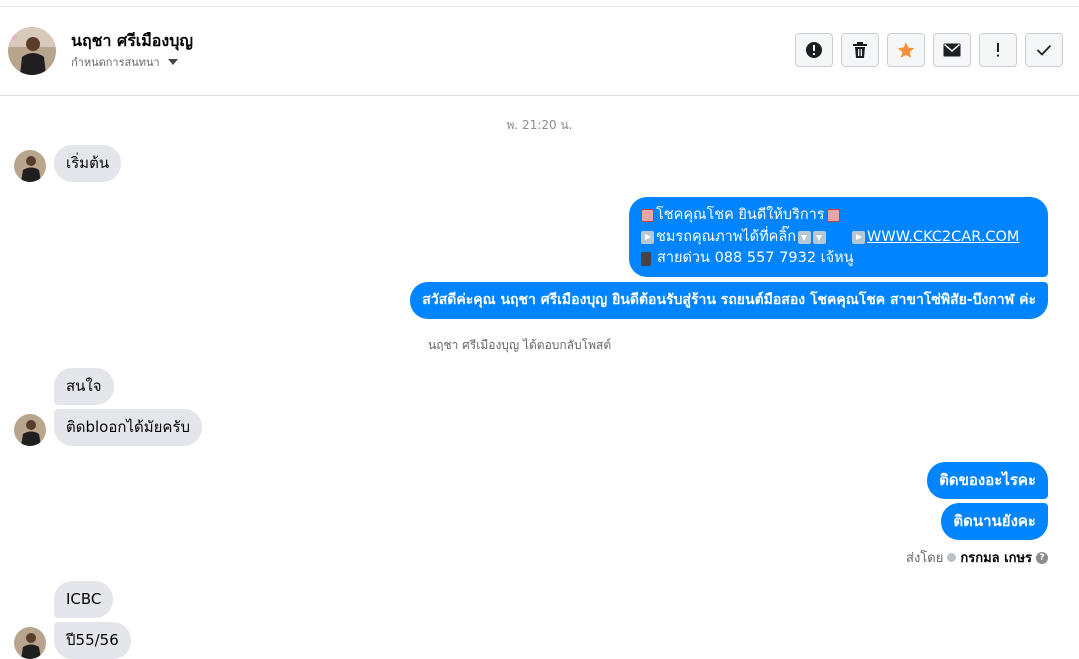 The height and width of the screenshot is (659, 1079). What do you see at coordinates (115, 62) in the screenshot?
I see `conversation-settings-label: กำหนดการสนทนา` at bounding box center [115, 62].